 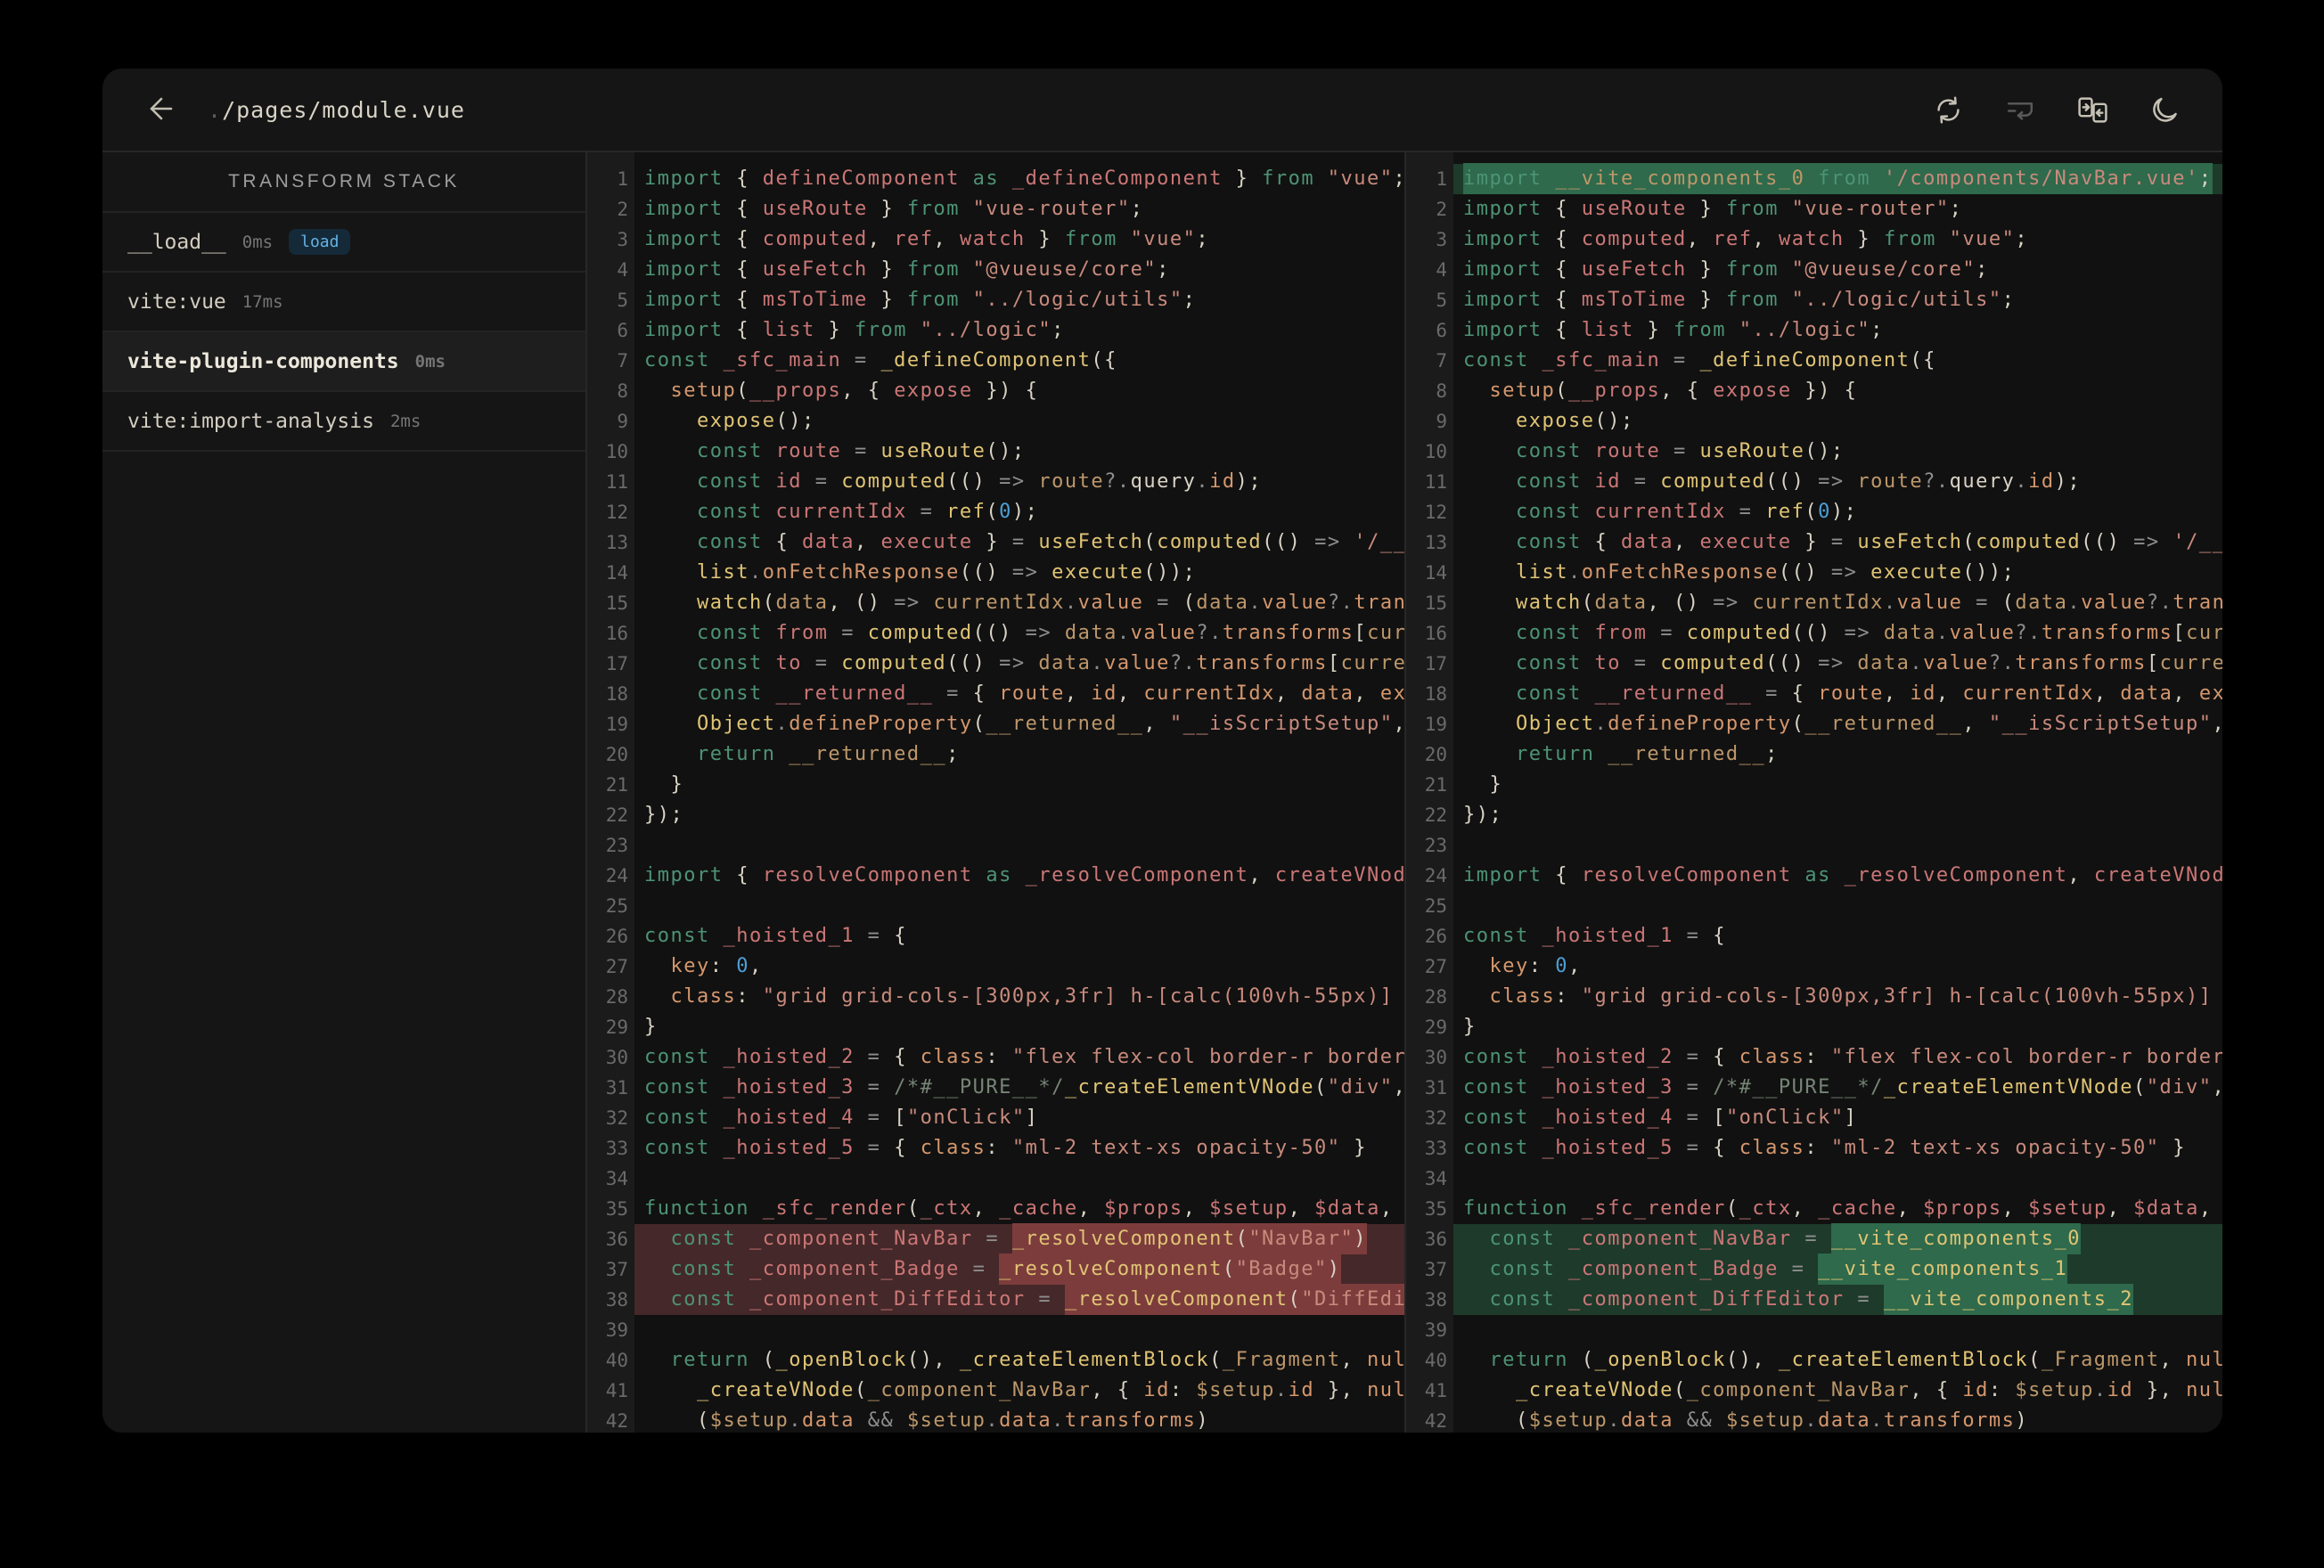 What do you see at coordinates (1660, 512) in the screenshot?
I see `code-line: const currentIdx = ref(0);` at bounding box center [1660, 512].